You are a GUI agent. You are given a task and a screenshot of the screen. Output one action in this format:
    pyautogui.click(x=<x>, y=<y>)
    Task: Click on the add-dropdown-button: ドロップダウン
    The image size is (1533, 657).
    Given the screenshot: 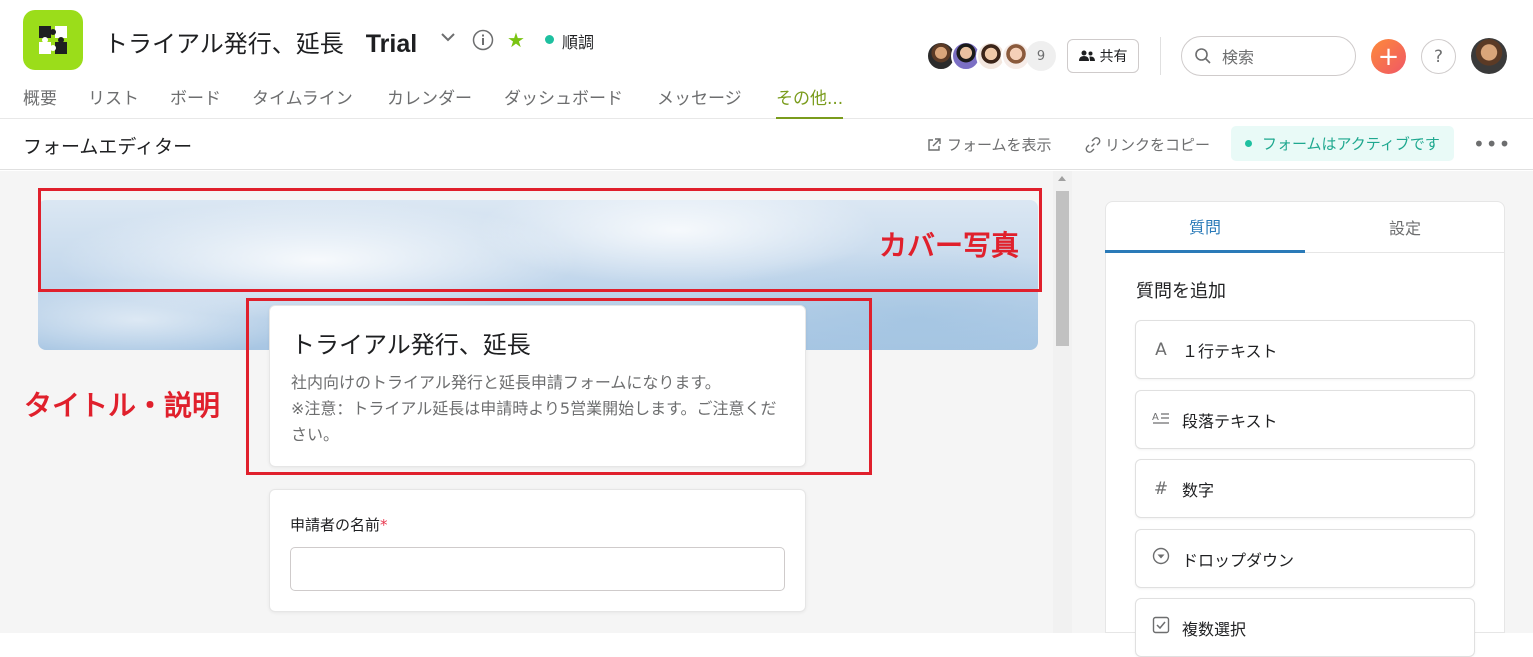 What is the action you would take?
    pyautogui.click(x=1305, y=558)
    